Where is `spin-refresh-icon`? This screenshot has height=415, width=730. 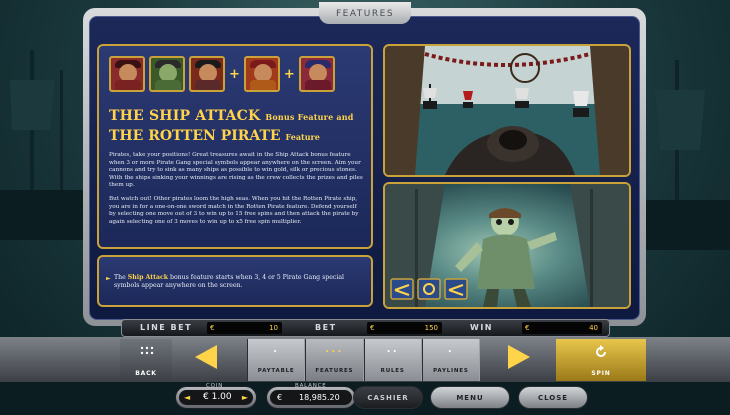 spin-refresh-icon is located at coordinates (601, 351).